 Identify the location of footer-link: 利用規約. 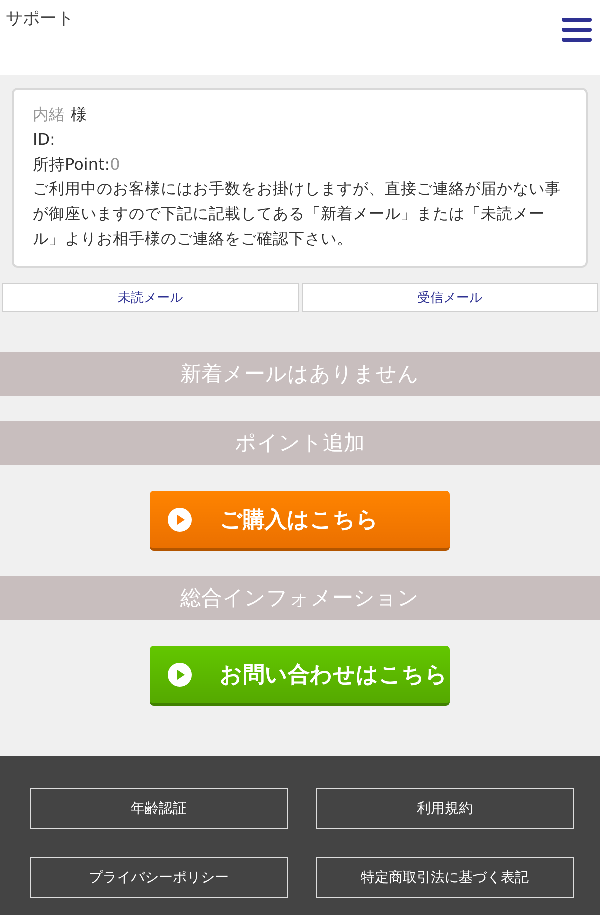
(445, 808).